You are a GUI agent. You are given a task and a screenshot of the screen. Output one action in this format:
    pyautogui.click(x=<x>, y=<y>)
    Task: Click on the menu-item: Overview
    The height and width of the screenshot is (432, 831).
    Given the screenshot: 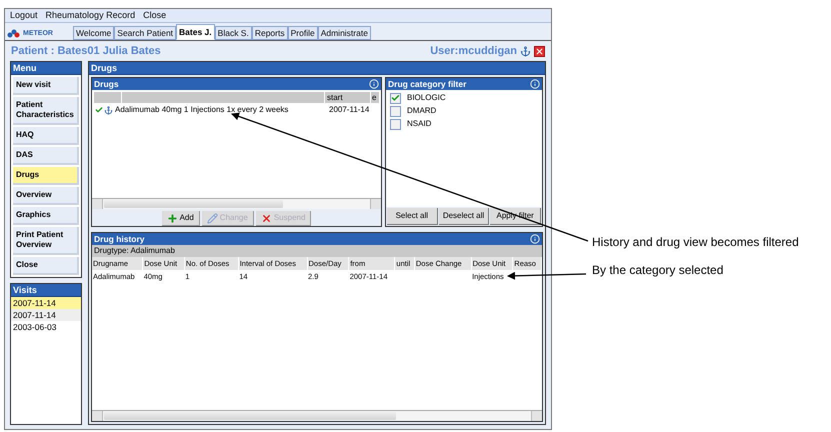 What is the action you would take?
    pyautogui.click(x=46, y=196)
    